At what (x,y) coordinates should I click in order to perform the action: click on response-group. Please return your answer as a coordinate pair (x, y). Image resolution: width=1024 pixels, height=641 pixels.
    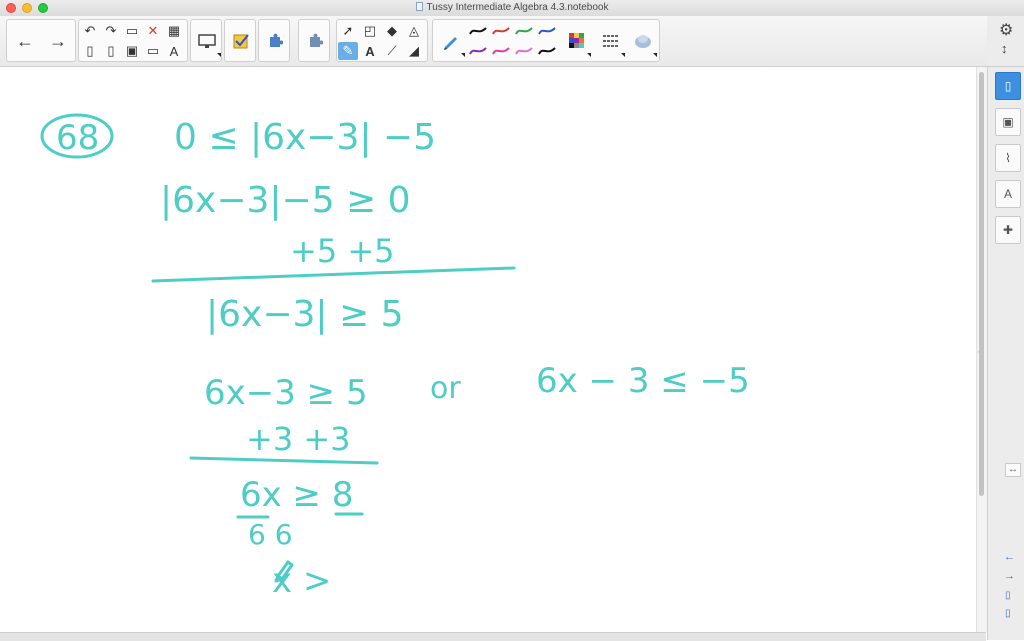
    Looking at the image, I should click on (240, 40).